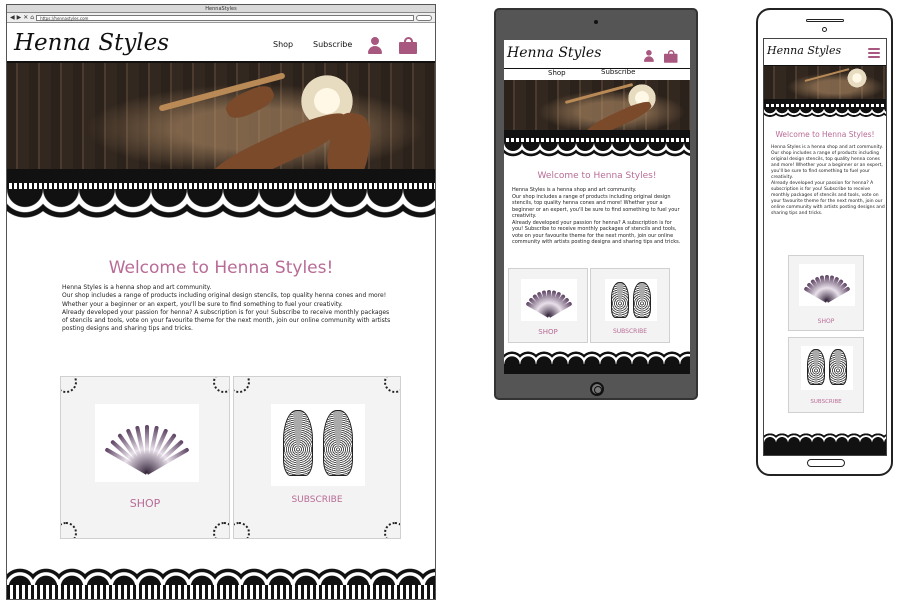 The image size is (911, 601). Describe the element at coordinates (12, 17) in the screenshot. I see `back-arrow-icon: ◀` at that location.